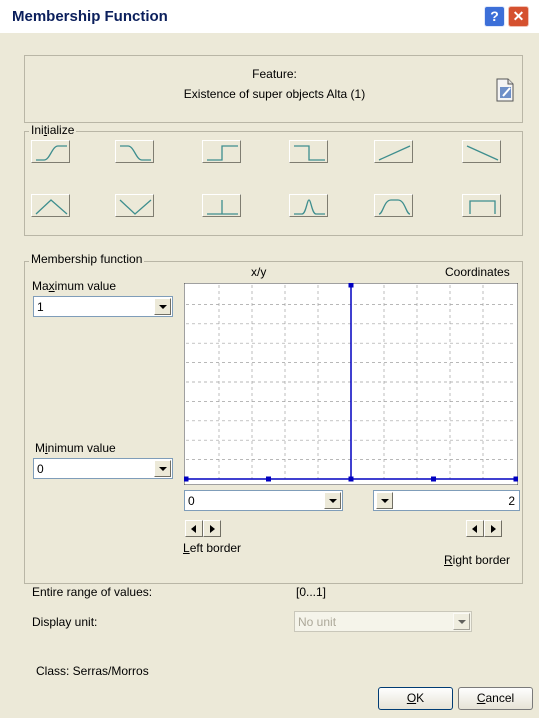  I want to click on left-border-decrease-button, so click(194, 528).